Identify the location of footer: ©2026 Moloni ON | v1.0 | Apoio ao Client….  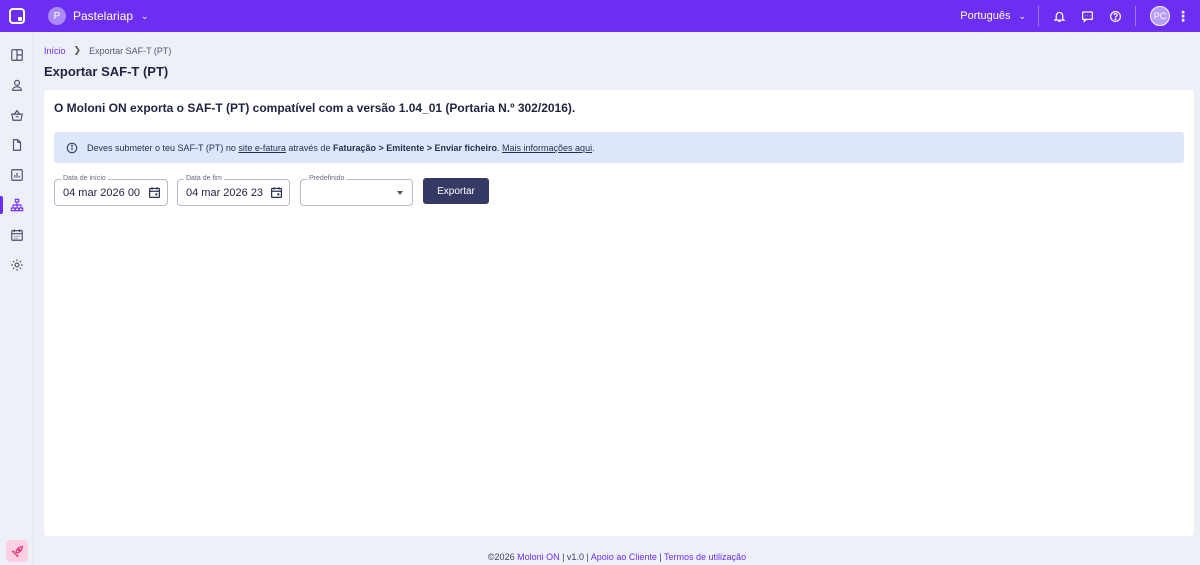
(617, 557).